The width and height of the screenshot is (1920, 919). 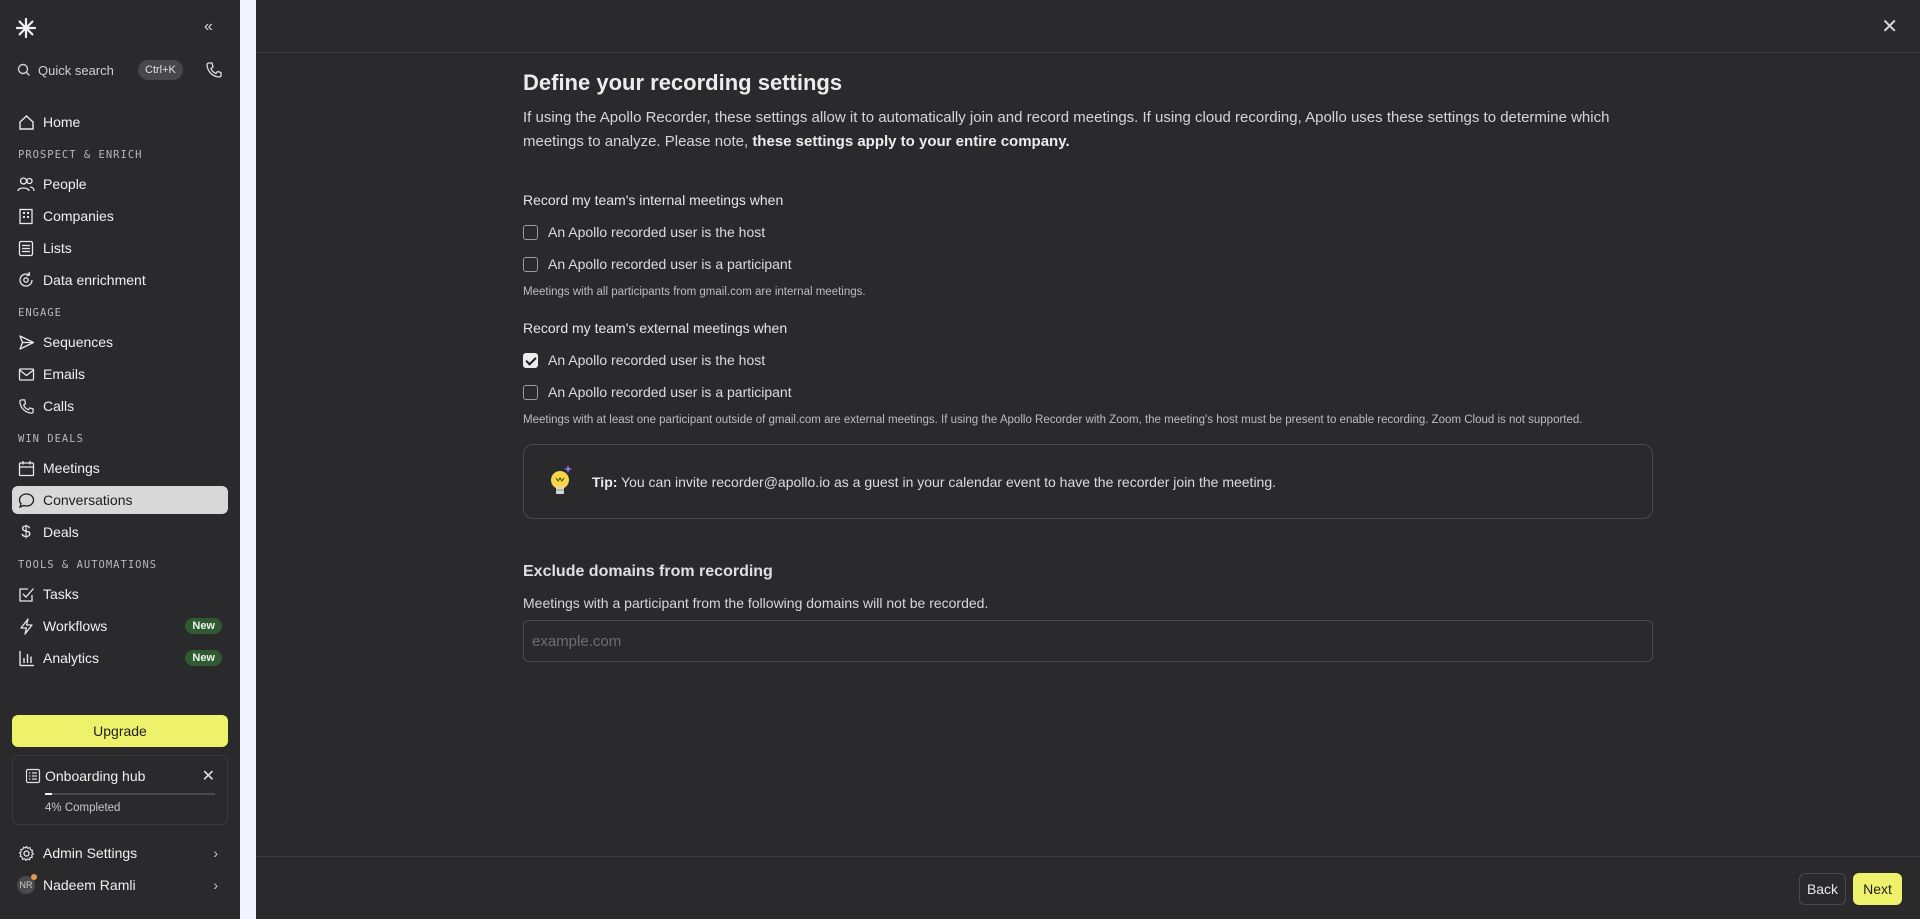 I want to click on back-button: Back, so click(x=1822, y=889).